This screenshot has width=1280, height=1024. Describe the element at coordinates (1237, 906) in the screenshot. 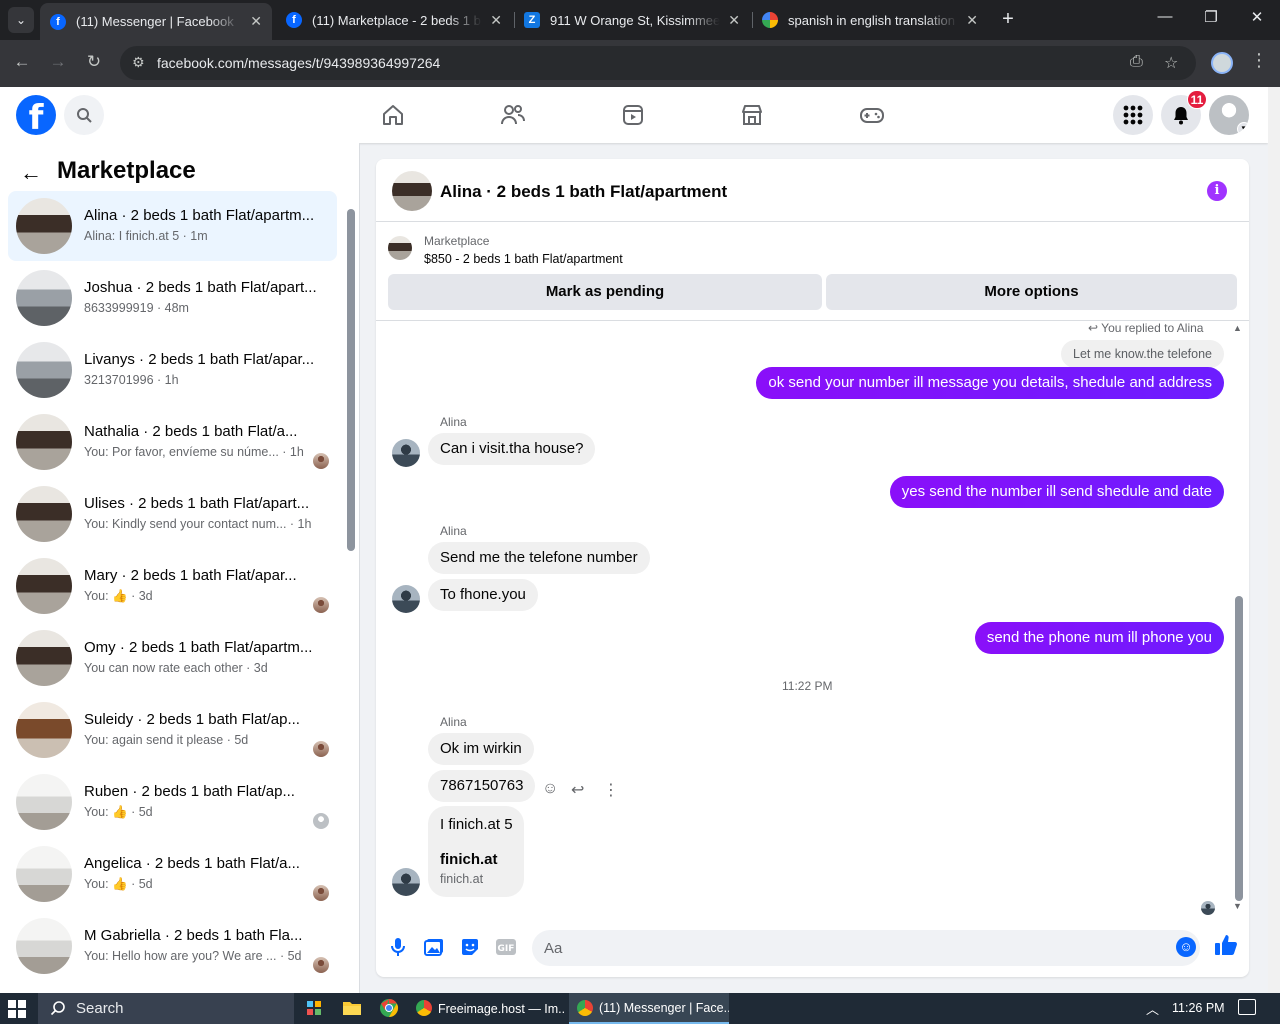

I see `scroll-down-icon: ▼` at that location.